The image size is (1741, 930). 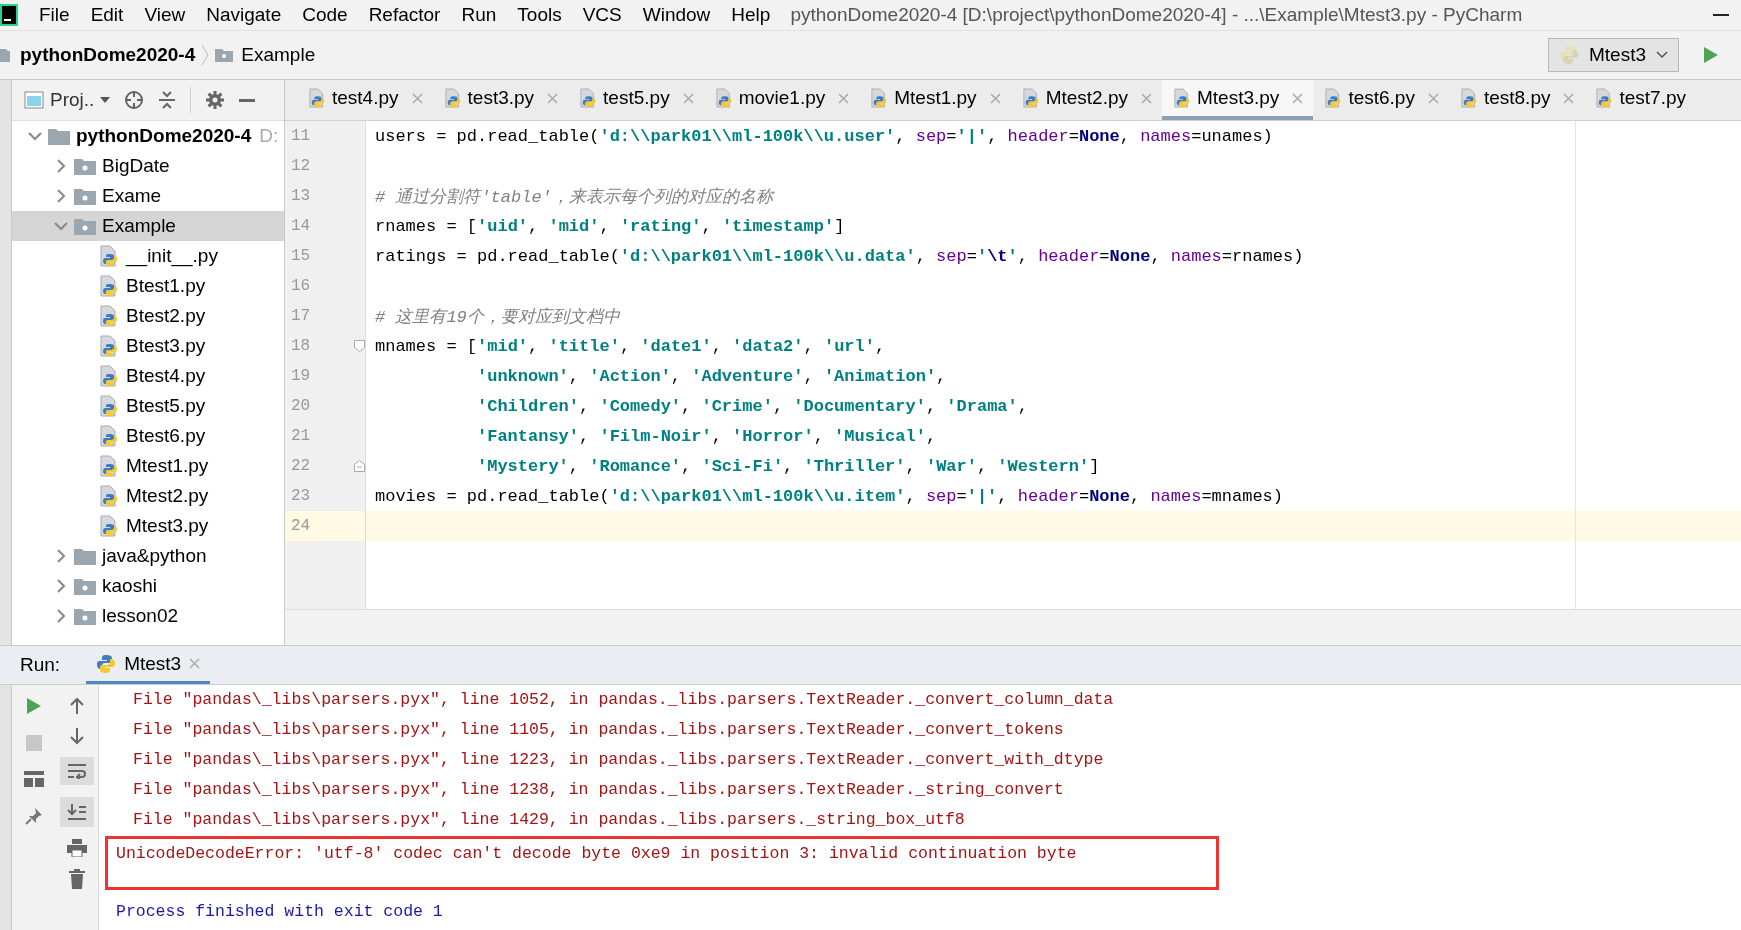 I want to click on menu-item: Run, so click(x=478, y=15).